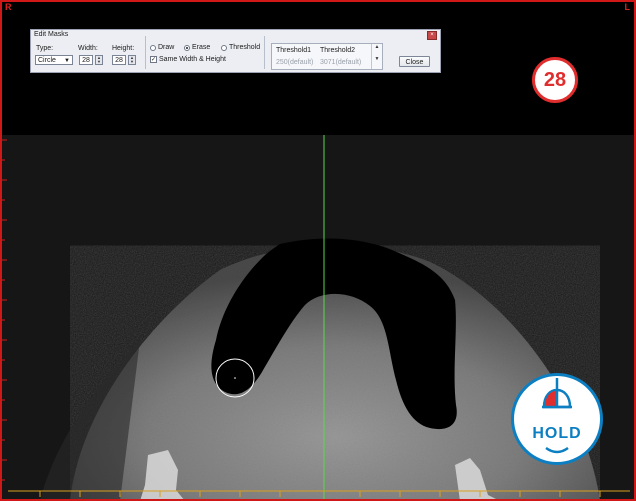 Image resolution: width=636 pixels, height=501 pixels. Describe the element at coordinates (201, 47) in the screenshot. I see `mode-erase-label: Erase` at that location.